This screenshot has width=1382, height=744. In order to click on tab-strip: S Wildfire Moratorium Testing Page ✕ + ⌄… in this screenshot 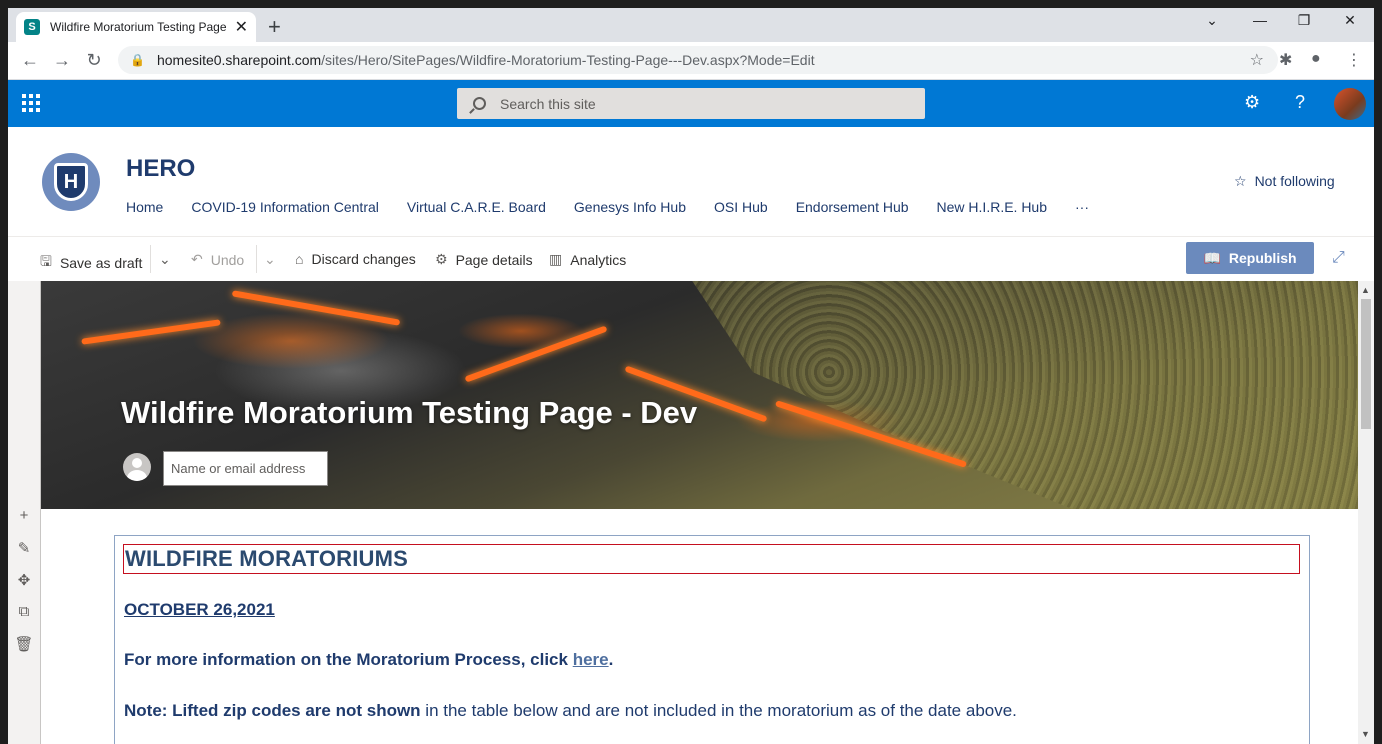, I will do `click(691, 25)`.